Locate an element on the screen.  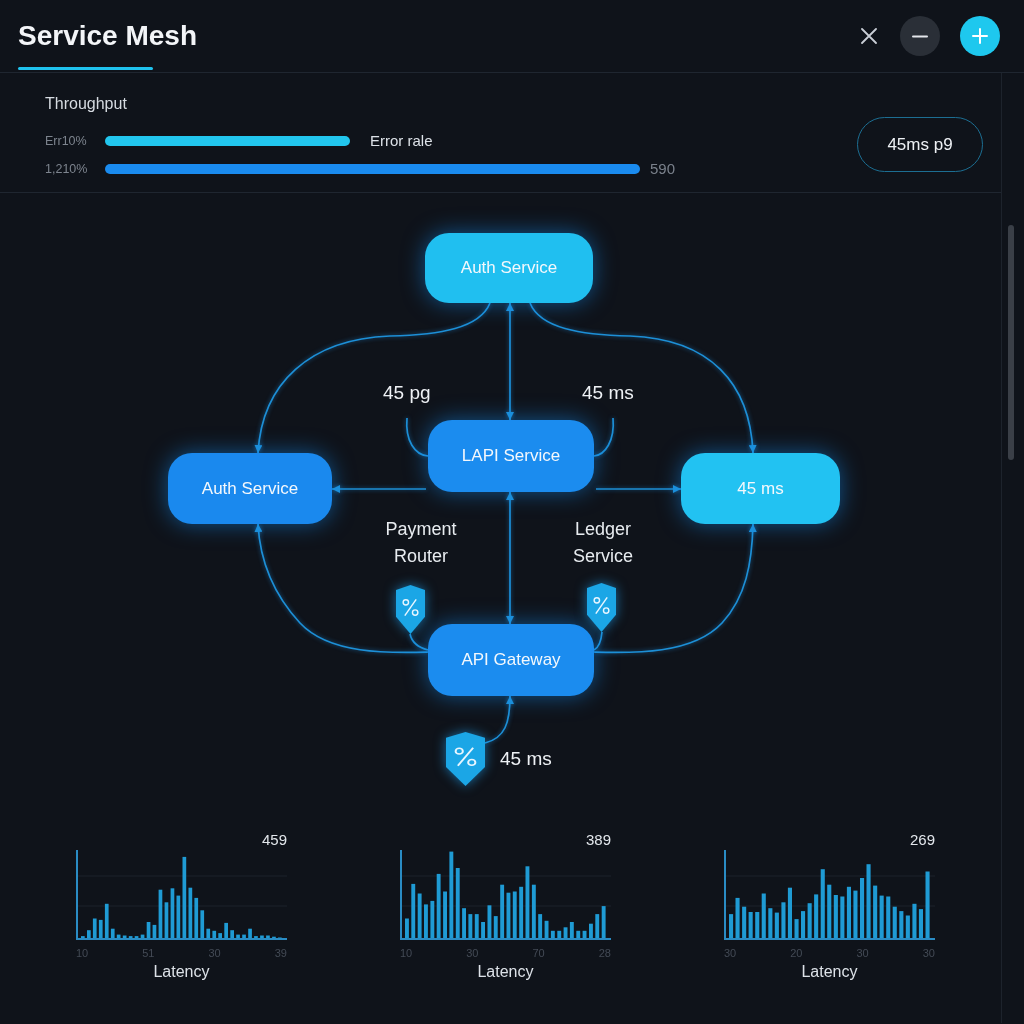
peak-value: 459 is located at coordinates (274, 839).